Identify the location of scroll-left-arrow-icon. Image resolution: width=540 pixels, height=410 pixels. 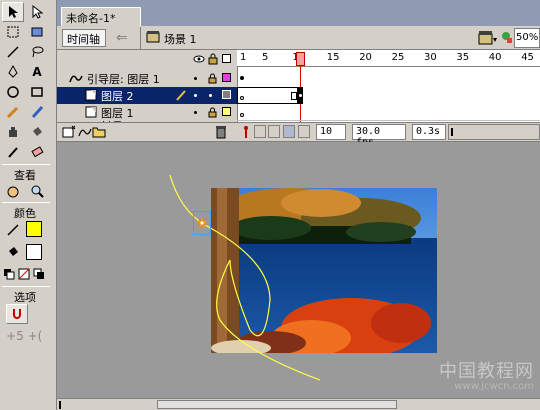
(63, 405).